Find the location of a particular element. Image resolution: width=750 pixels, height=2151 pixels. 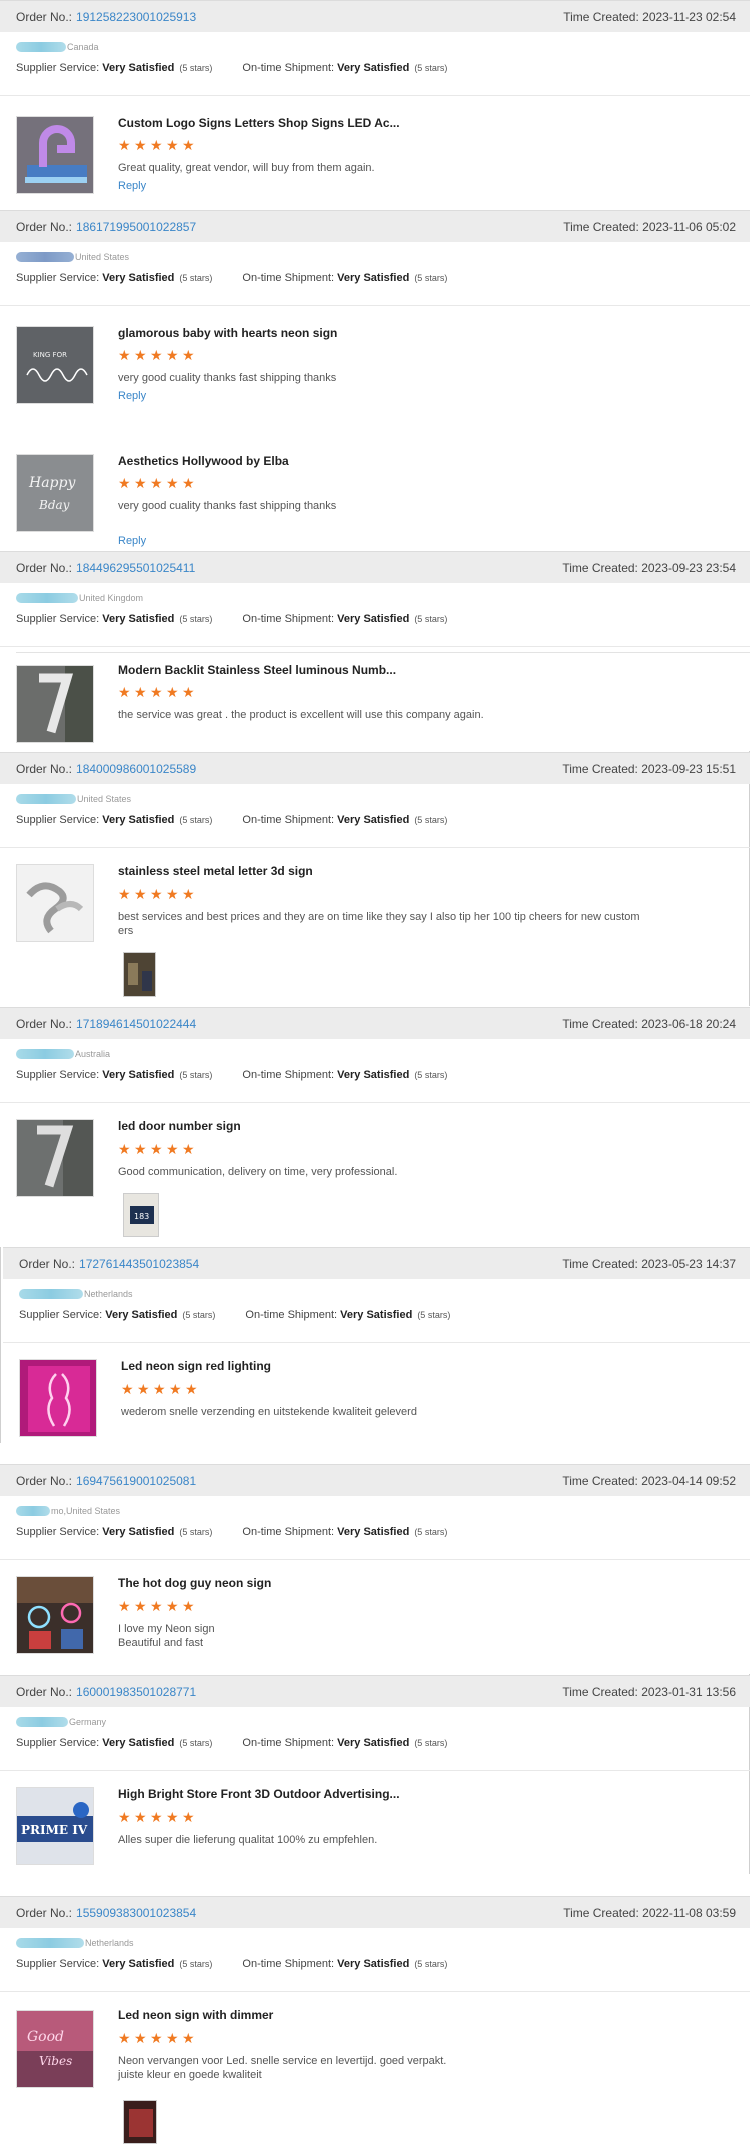

product-thumbnail: KING FOR is located at coordinates (55, 365).